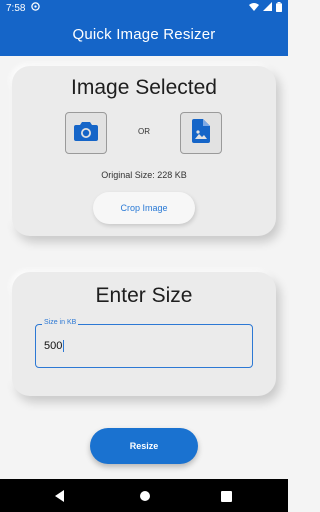  I want to click on notification-icon, so click(36, 8).